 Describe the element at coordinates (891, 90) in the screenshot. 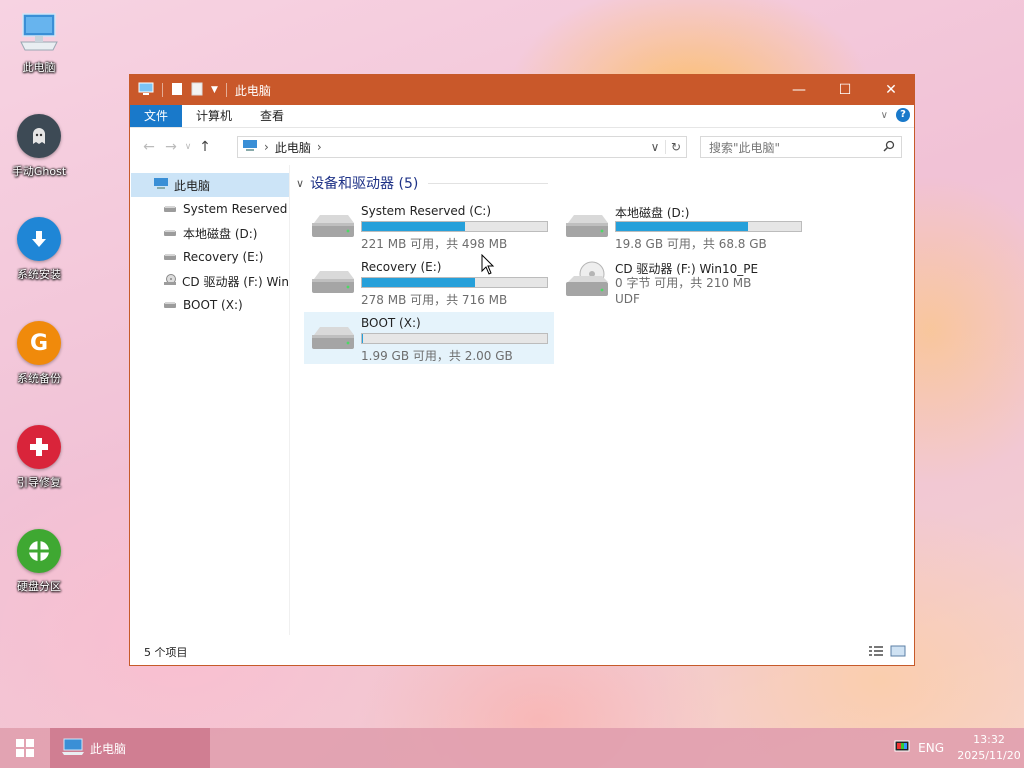

I see `close-button: ✕` at that location.